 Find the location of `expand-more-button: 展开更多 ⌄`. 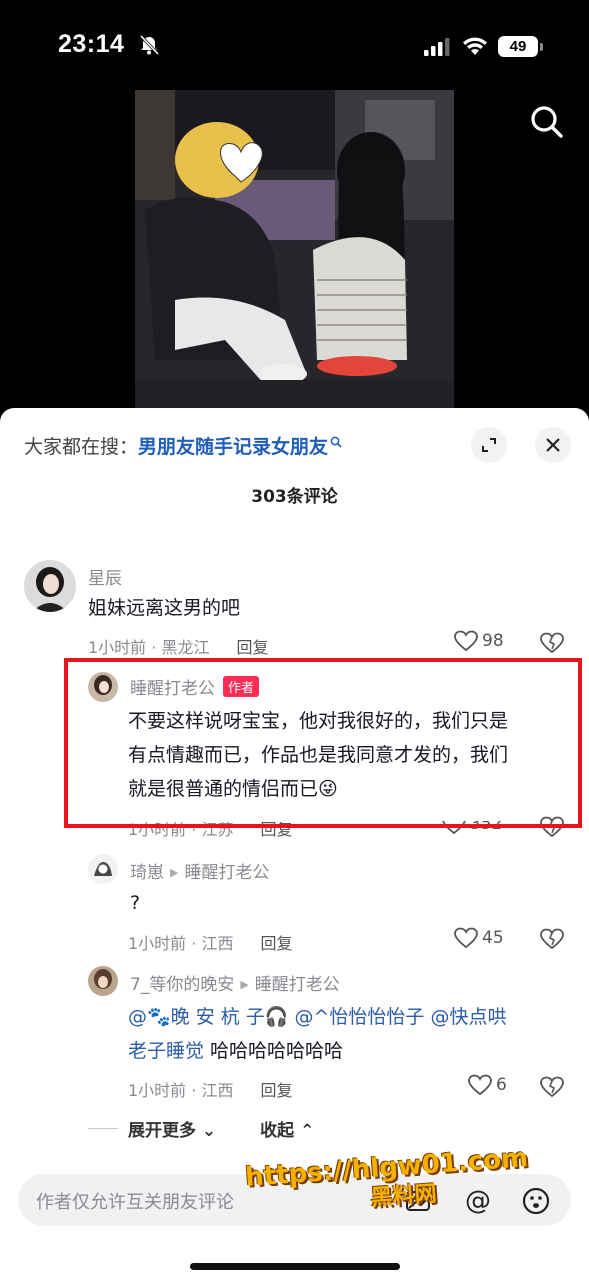

expand-more-button: 展开更多 ⌄ is located at coordinates (172, 1128).